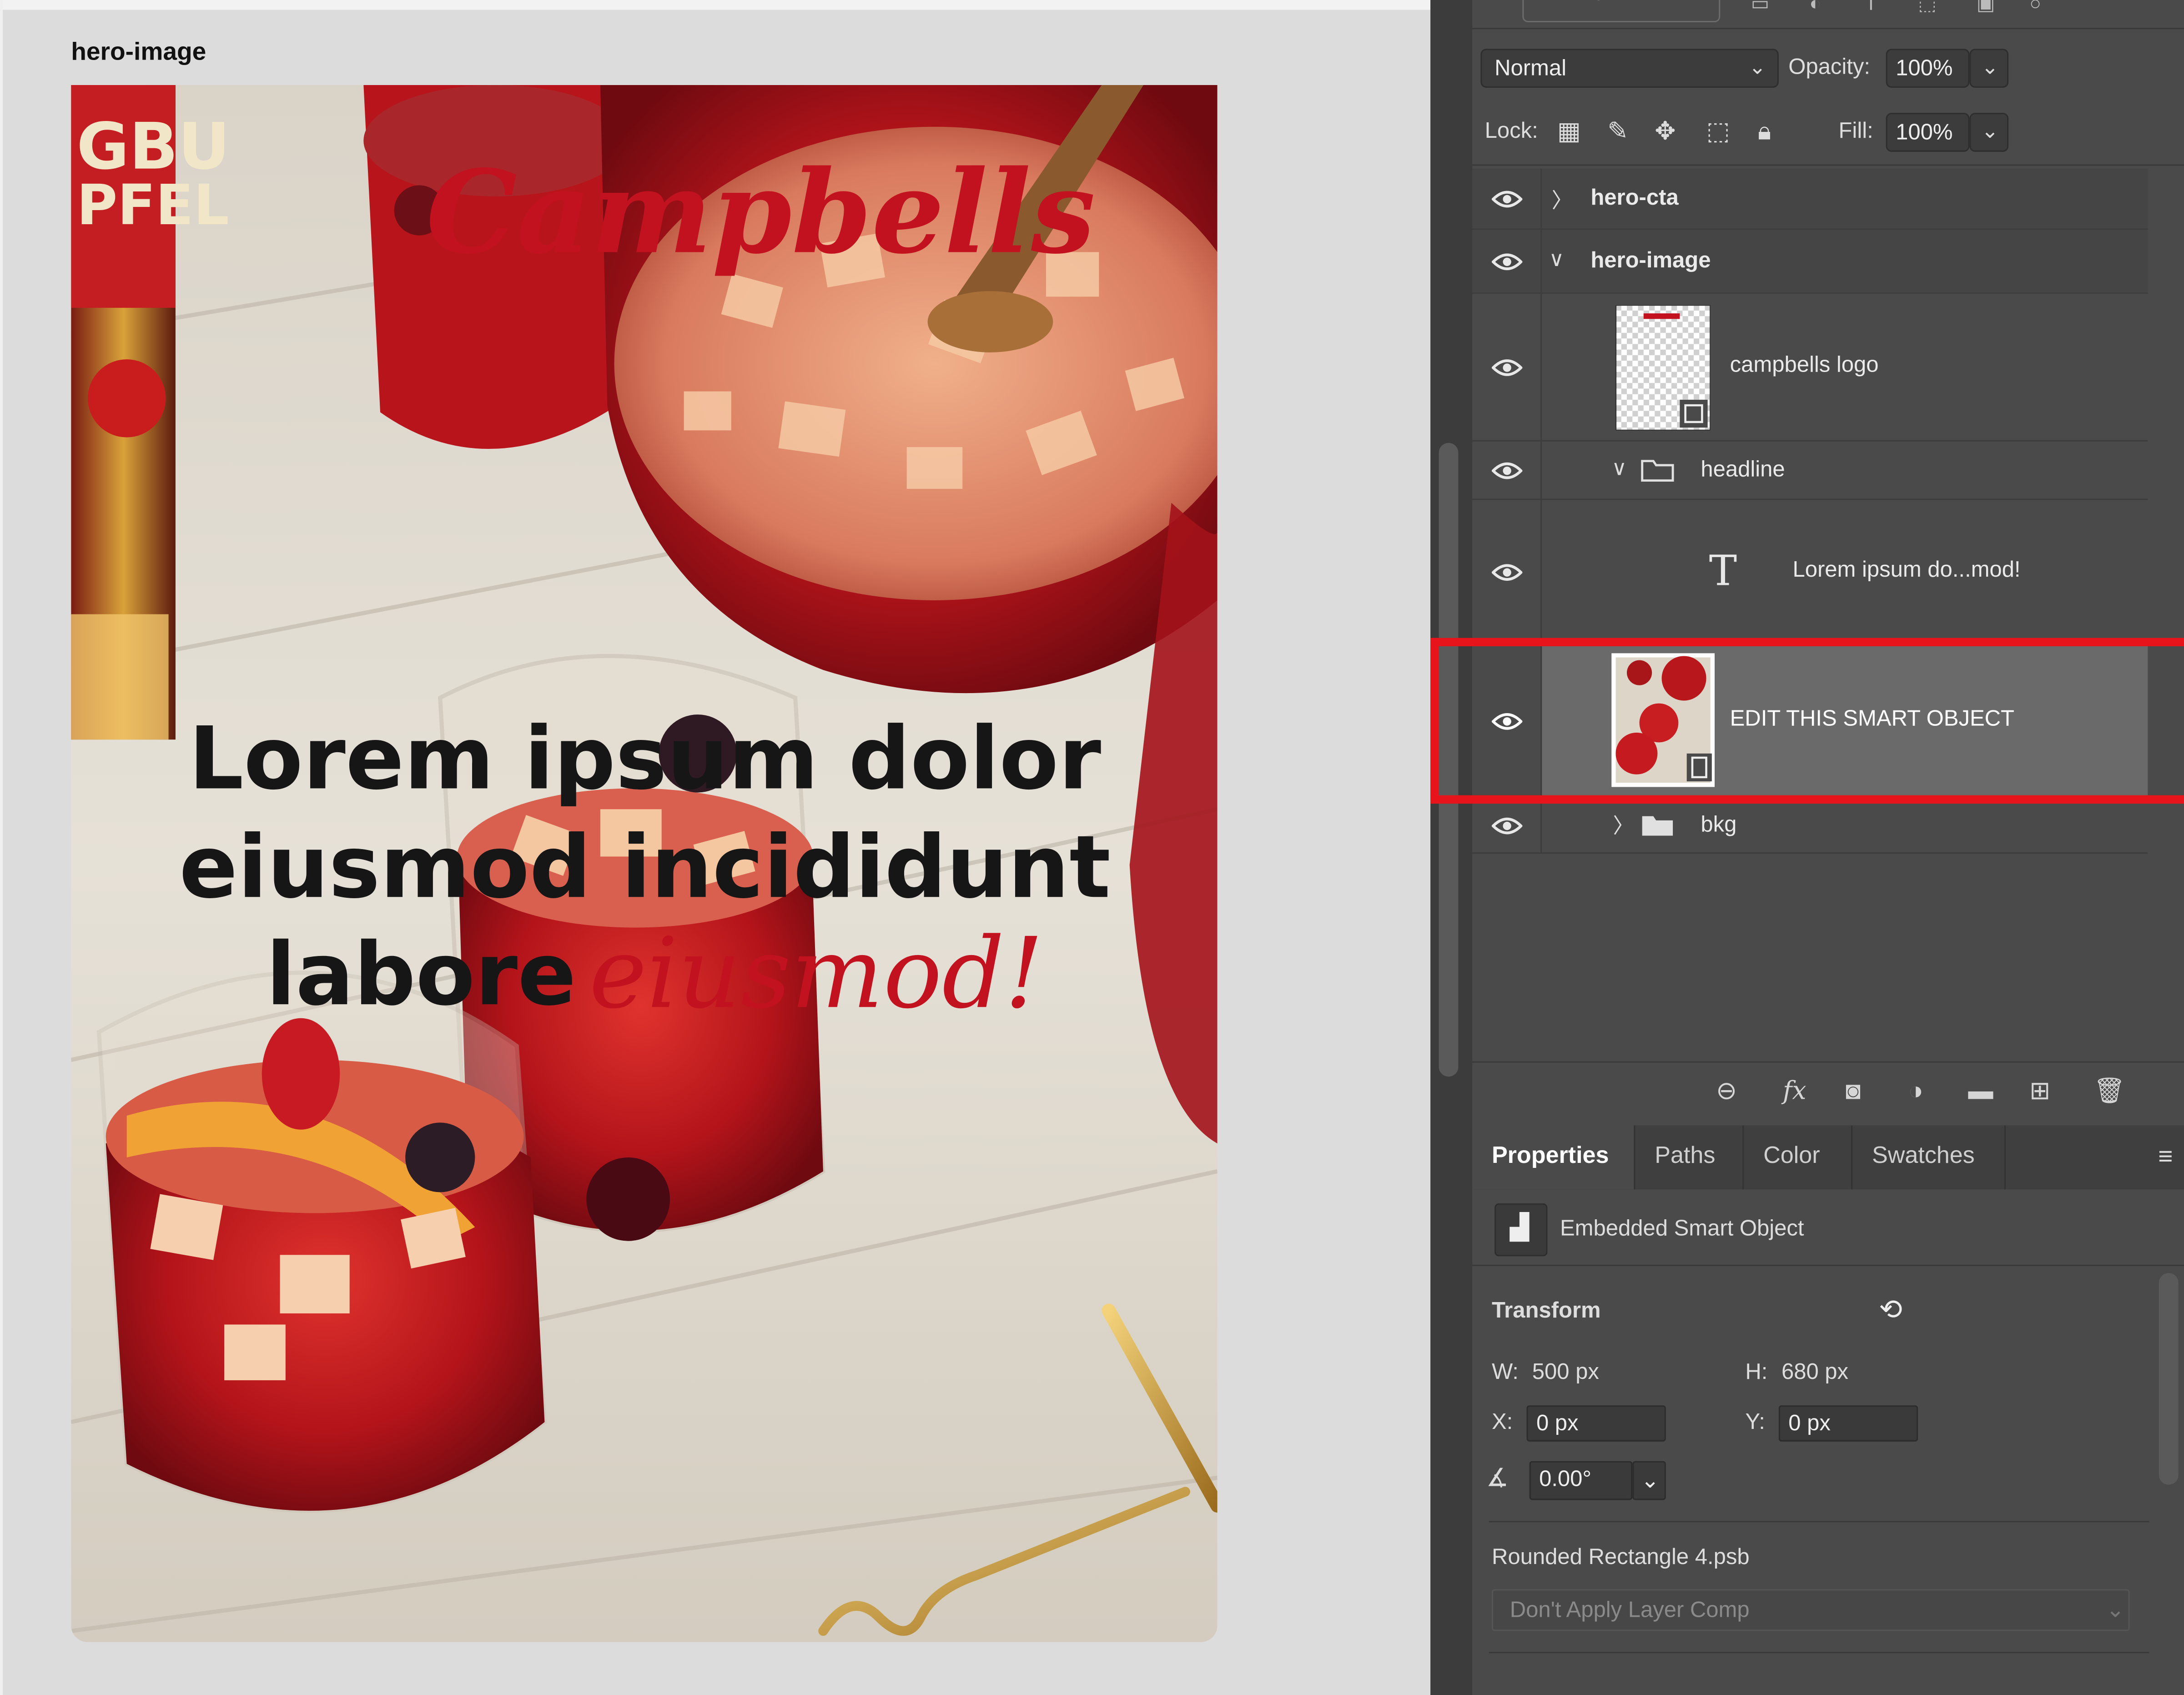  Describe the element at coordinates (138, 53) in the screenshot. I see `artboard-title: hero-image` at that location.